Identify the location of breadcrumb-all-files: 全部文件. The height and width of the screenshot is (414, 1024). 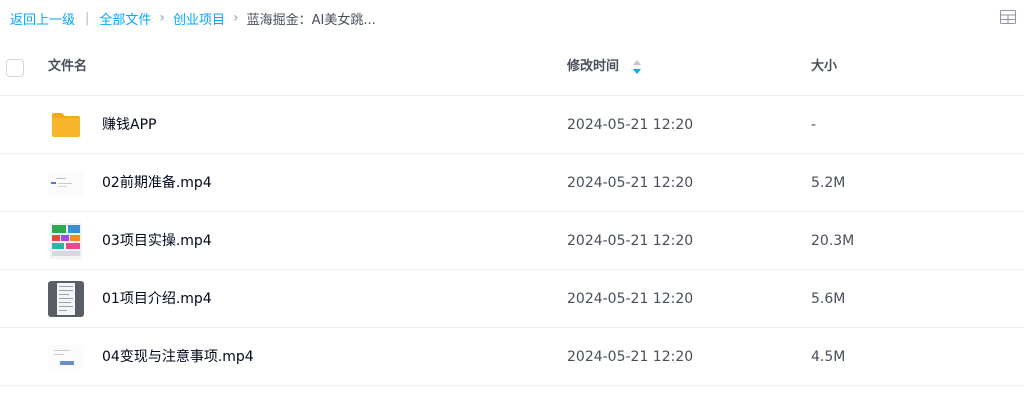
(125, 18).